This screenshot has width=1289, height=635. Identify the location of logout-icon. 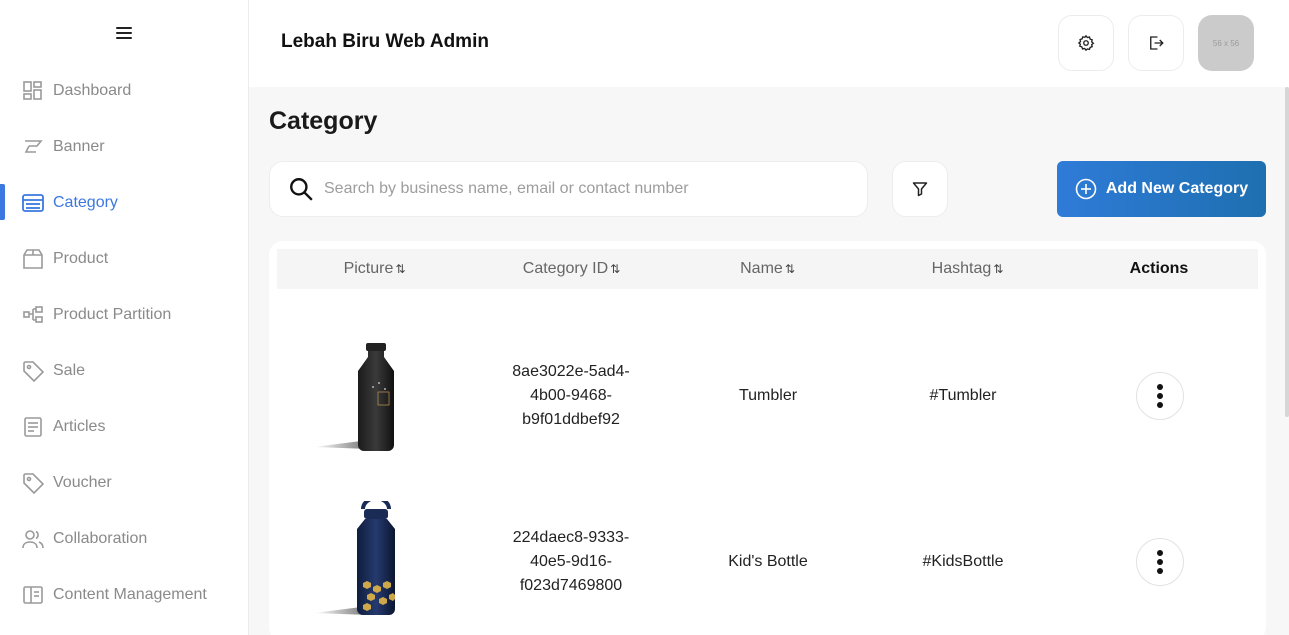
(1157, 43).